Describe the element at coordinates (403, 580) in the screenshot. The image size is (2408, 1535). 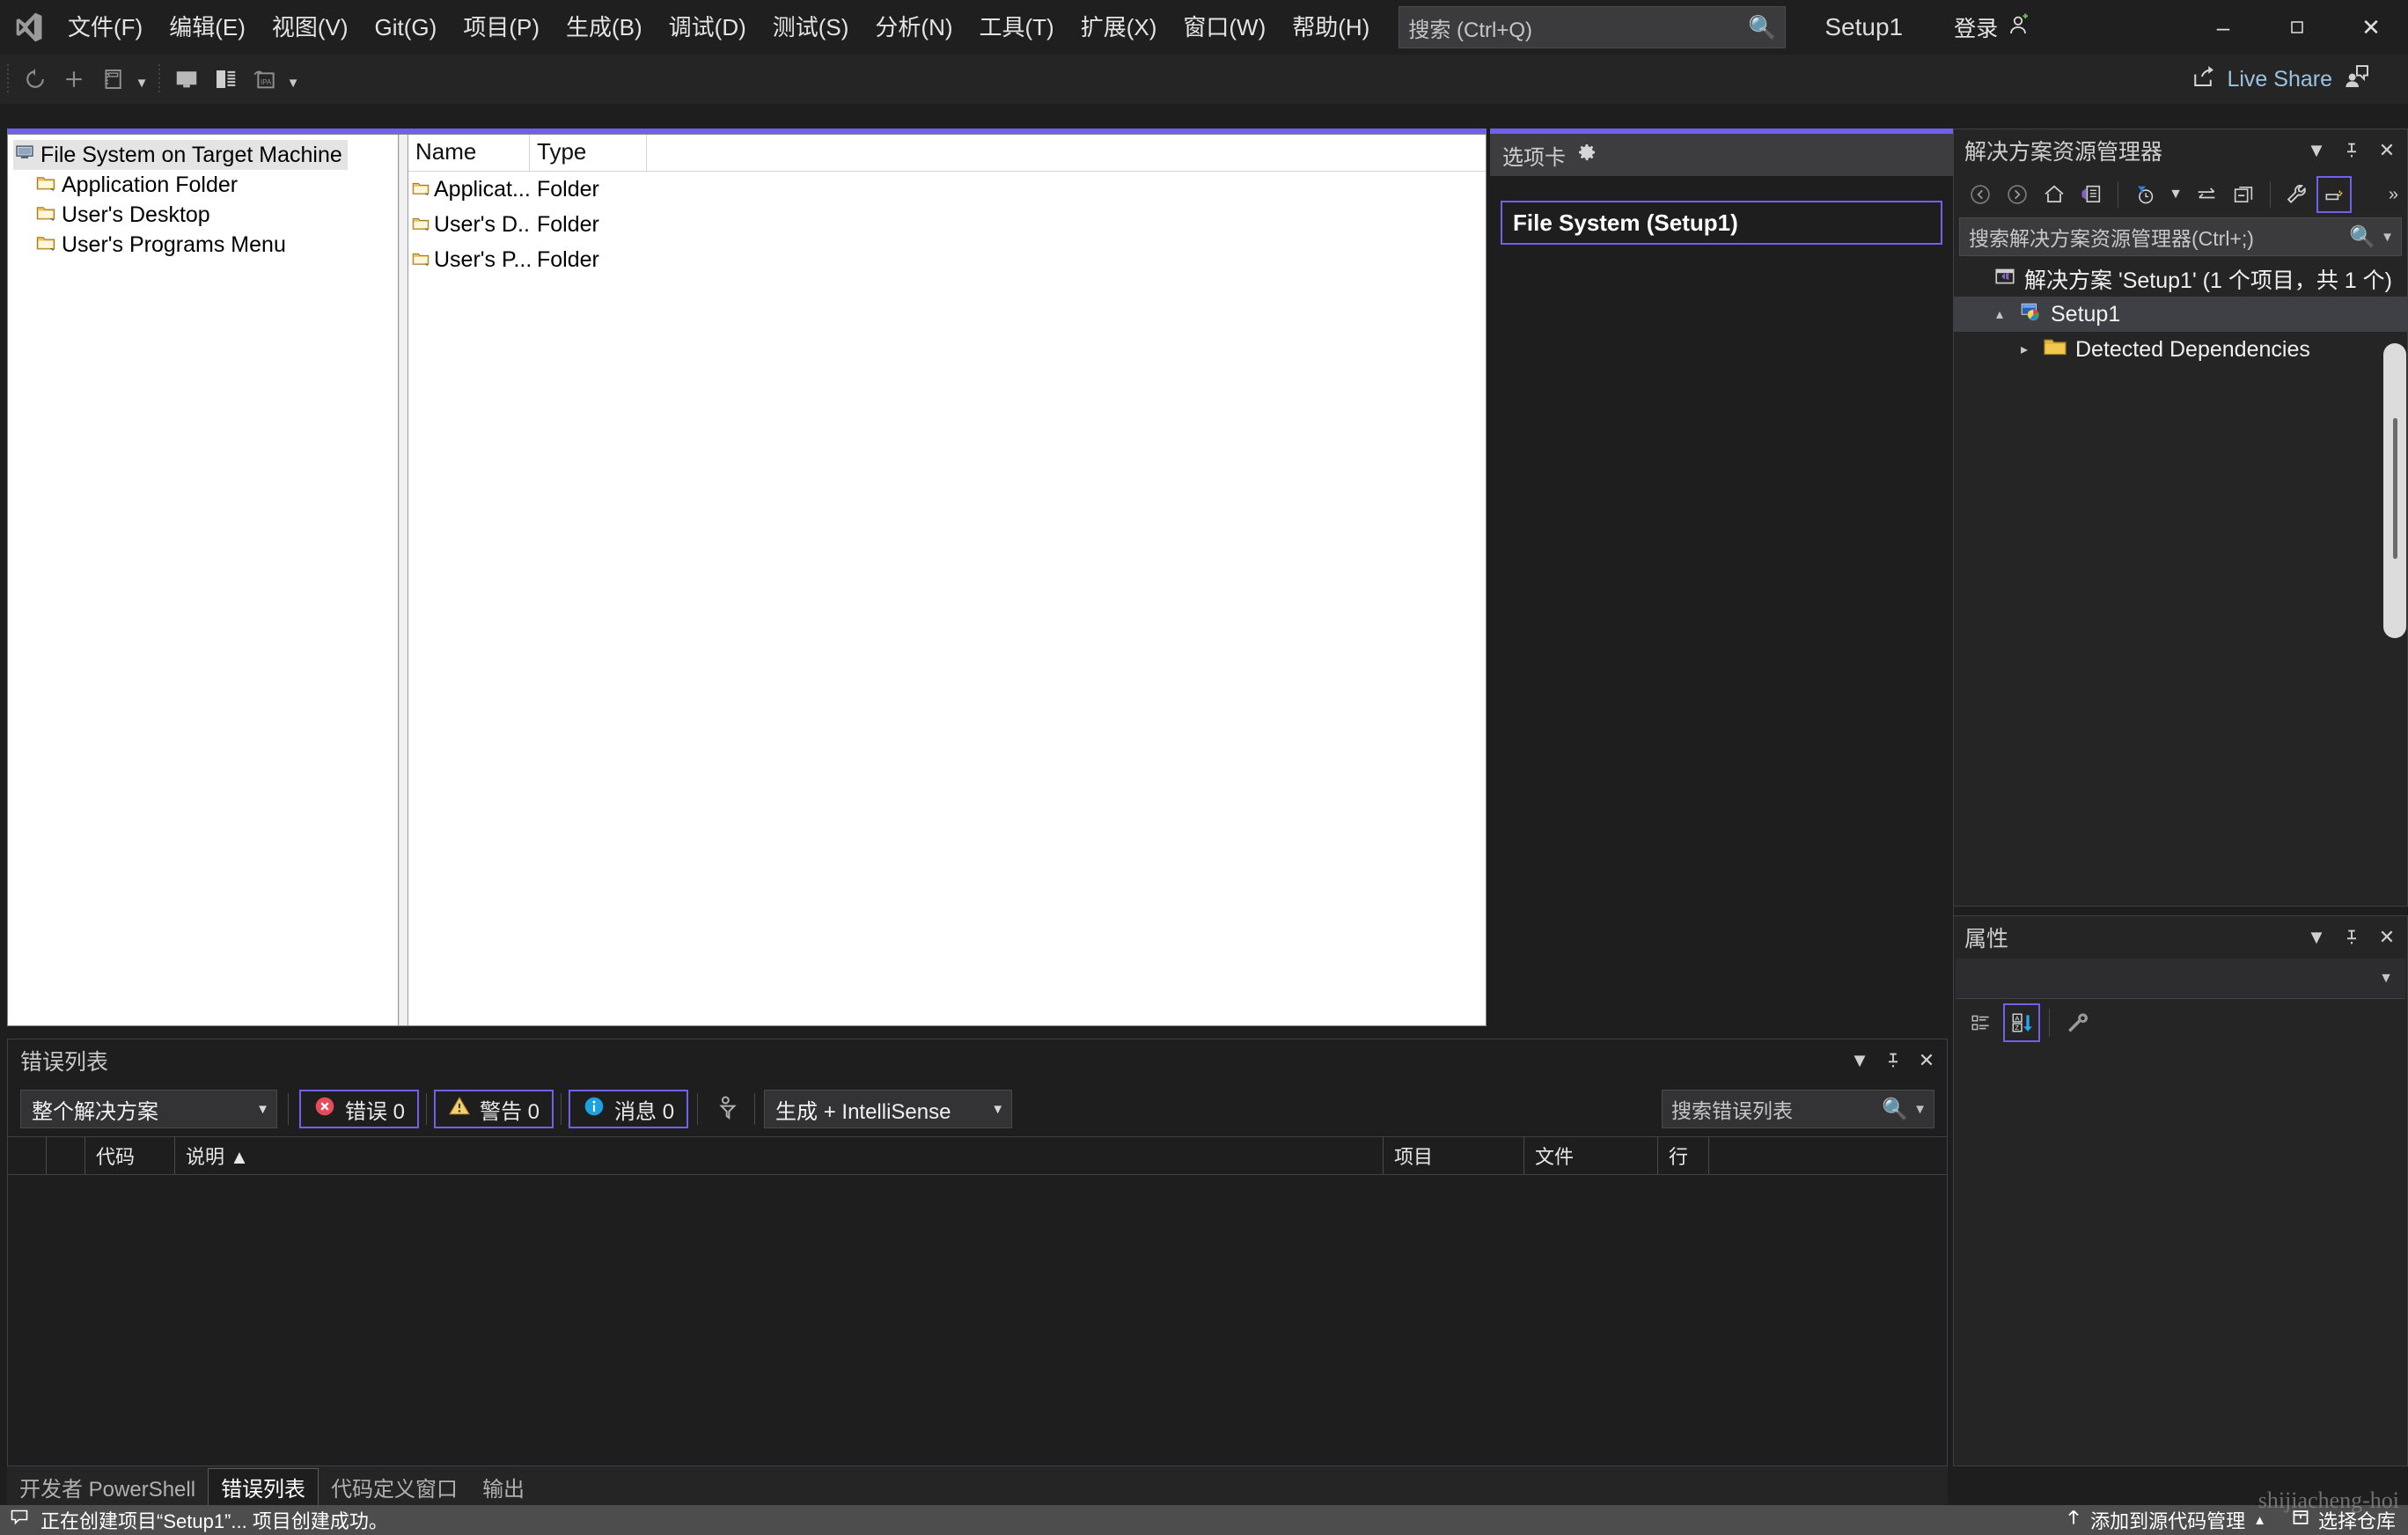
I see `splitter-handle` at that location.